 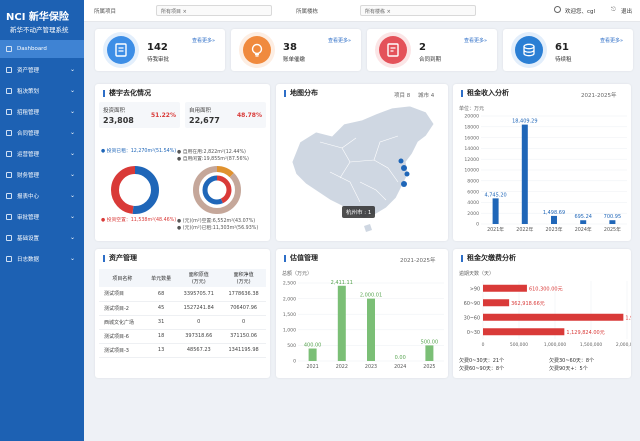 What do you see at coordinates (160, 50) in the screenshot?
I see `kpi-card-pending-approval: 查看更多» 142 待我审批` at bounding box center [160, 50].